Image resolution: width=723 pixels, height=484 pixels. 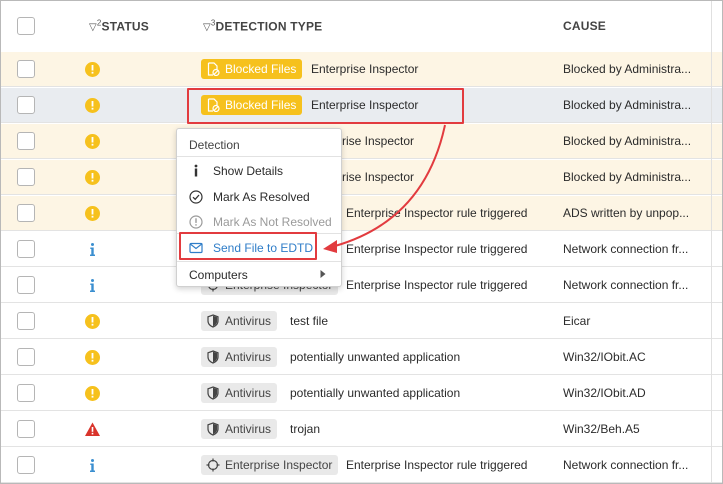 What do you see at coordinates (95, 26) in the screenshot?
I see `sort-indicator: ▽2` at bounding box center [95, 26].